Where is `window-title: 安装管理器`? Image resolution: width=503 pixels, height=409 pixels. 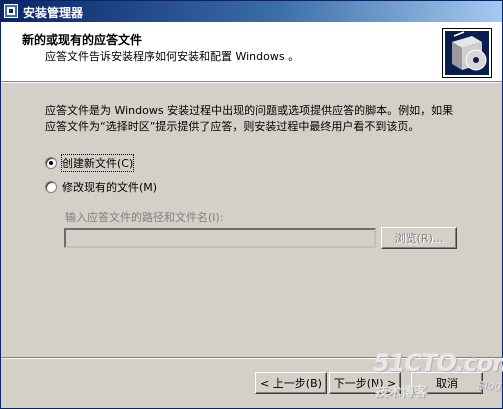
window-title: 安装管理器 is located at coordinates (53, 13).